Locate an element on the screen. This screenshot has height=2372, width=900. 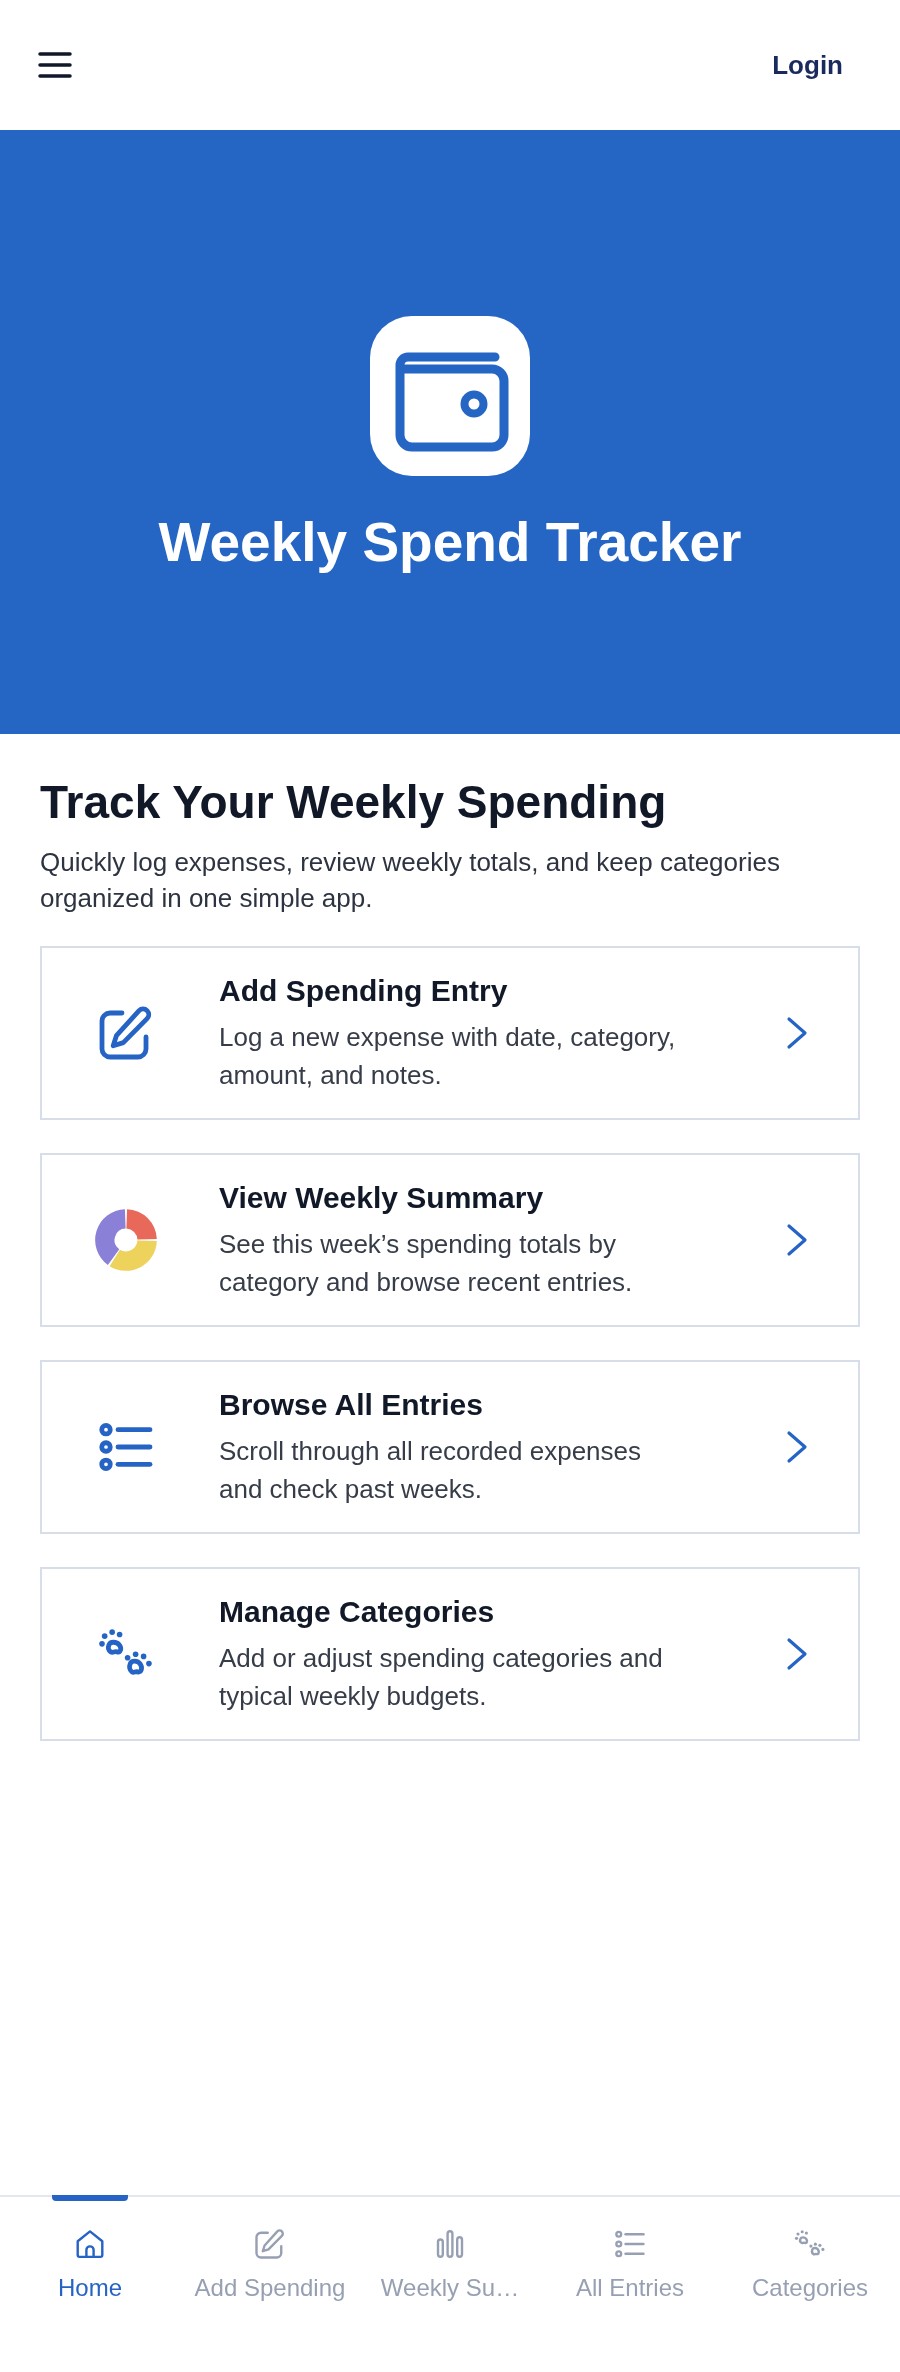
feature-card: View Weekly Summary See this week’s spending totals by category and browse recent entries. is located at coordinates (450, 1240).